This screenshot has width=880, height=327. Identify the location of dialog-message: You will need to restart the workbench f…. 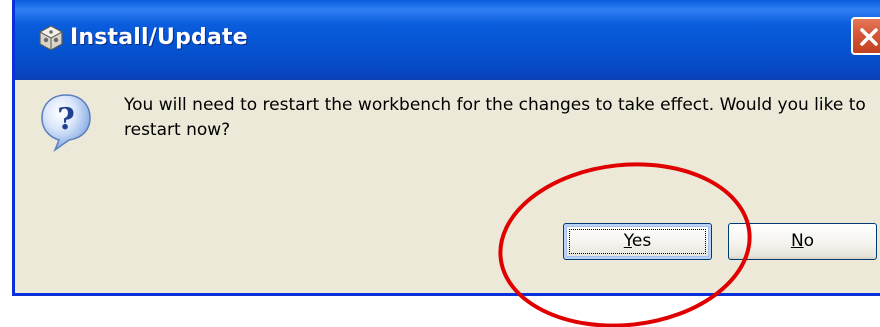
(495, 117).